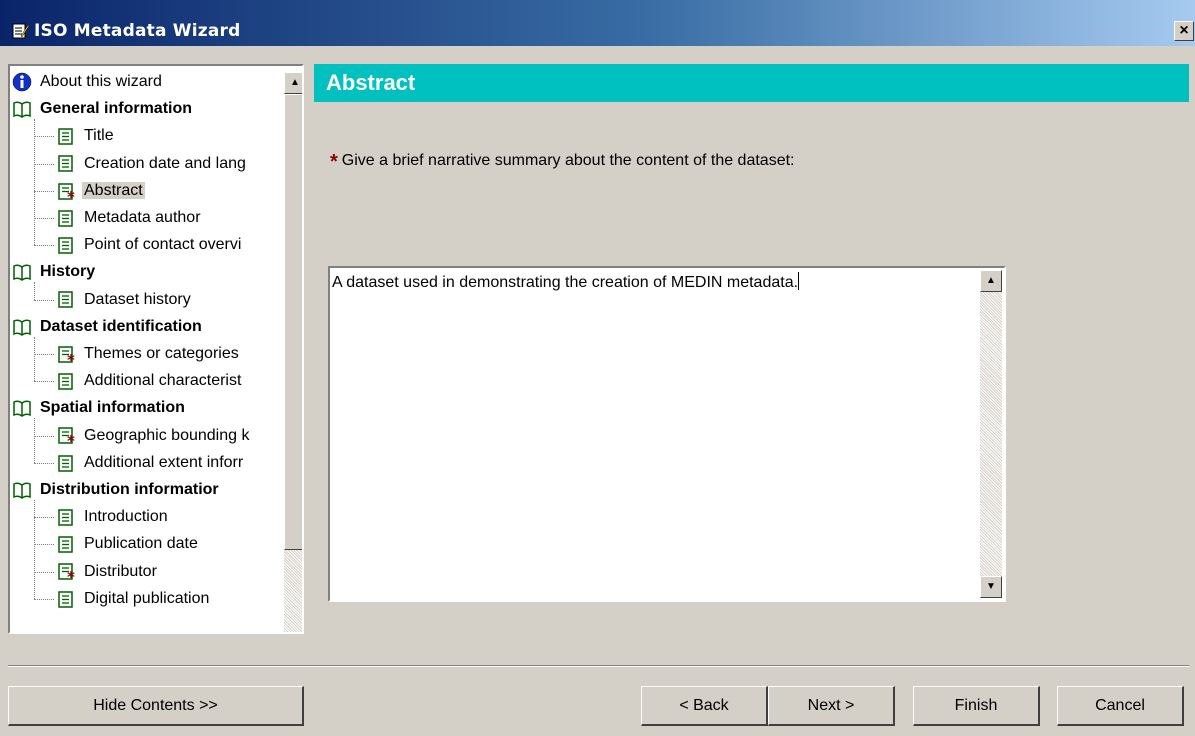 The width and height of the screenshot is (1195, 736). I want to click on required-star-icon: *, so click(334, 162).